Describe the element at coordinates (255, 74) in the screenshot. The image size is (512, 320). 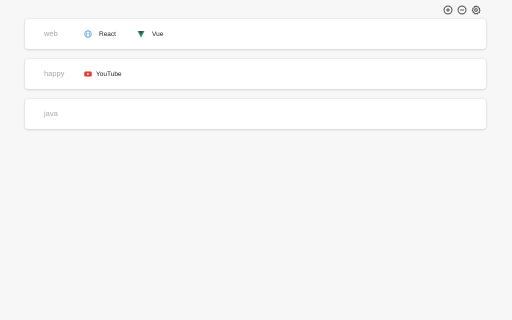
I see `group-card-happy: happy YouTube` at that location.